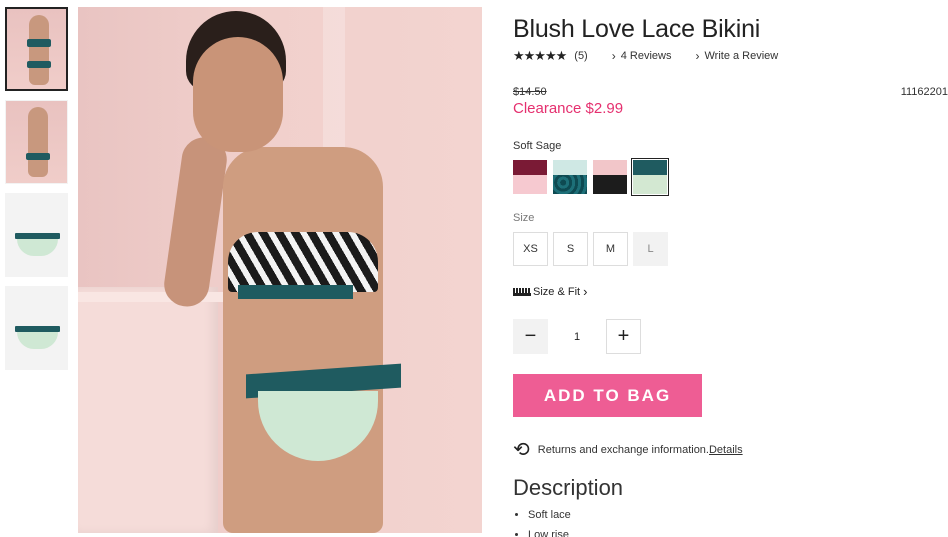 This screenshot has width=948, height=537. What do you see at coordinates (610, 249) in the screenshot?
I see `size-m: M` at bounding box center [610, 249].